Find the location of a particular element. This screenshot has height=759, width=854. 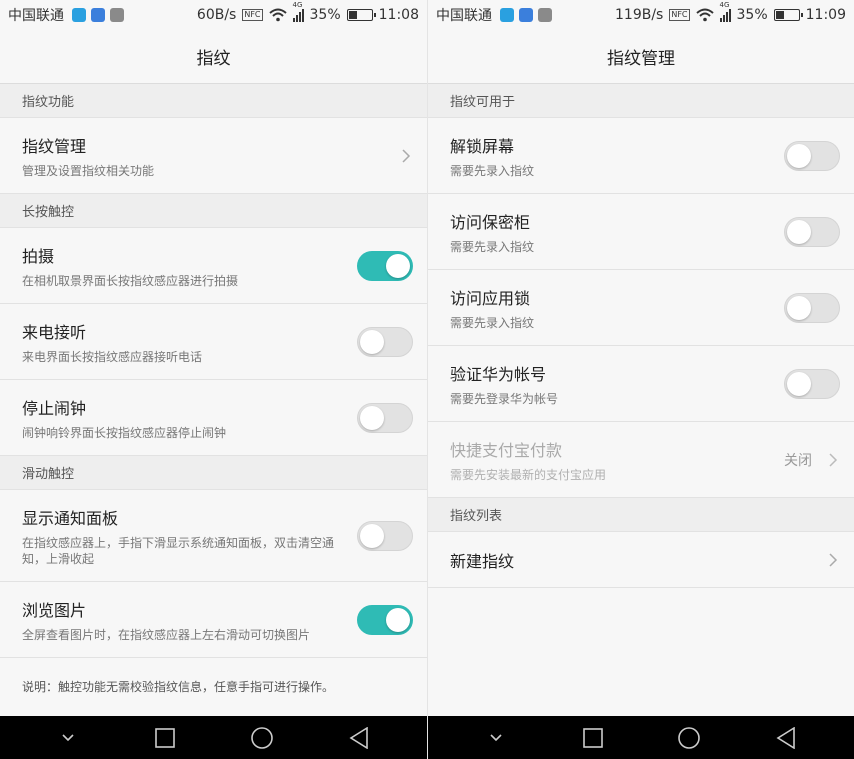

new-fingerprint-item: 新建指纹 is located at coordinates (641, 560).